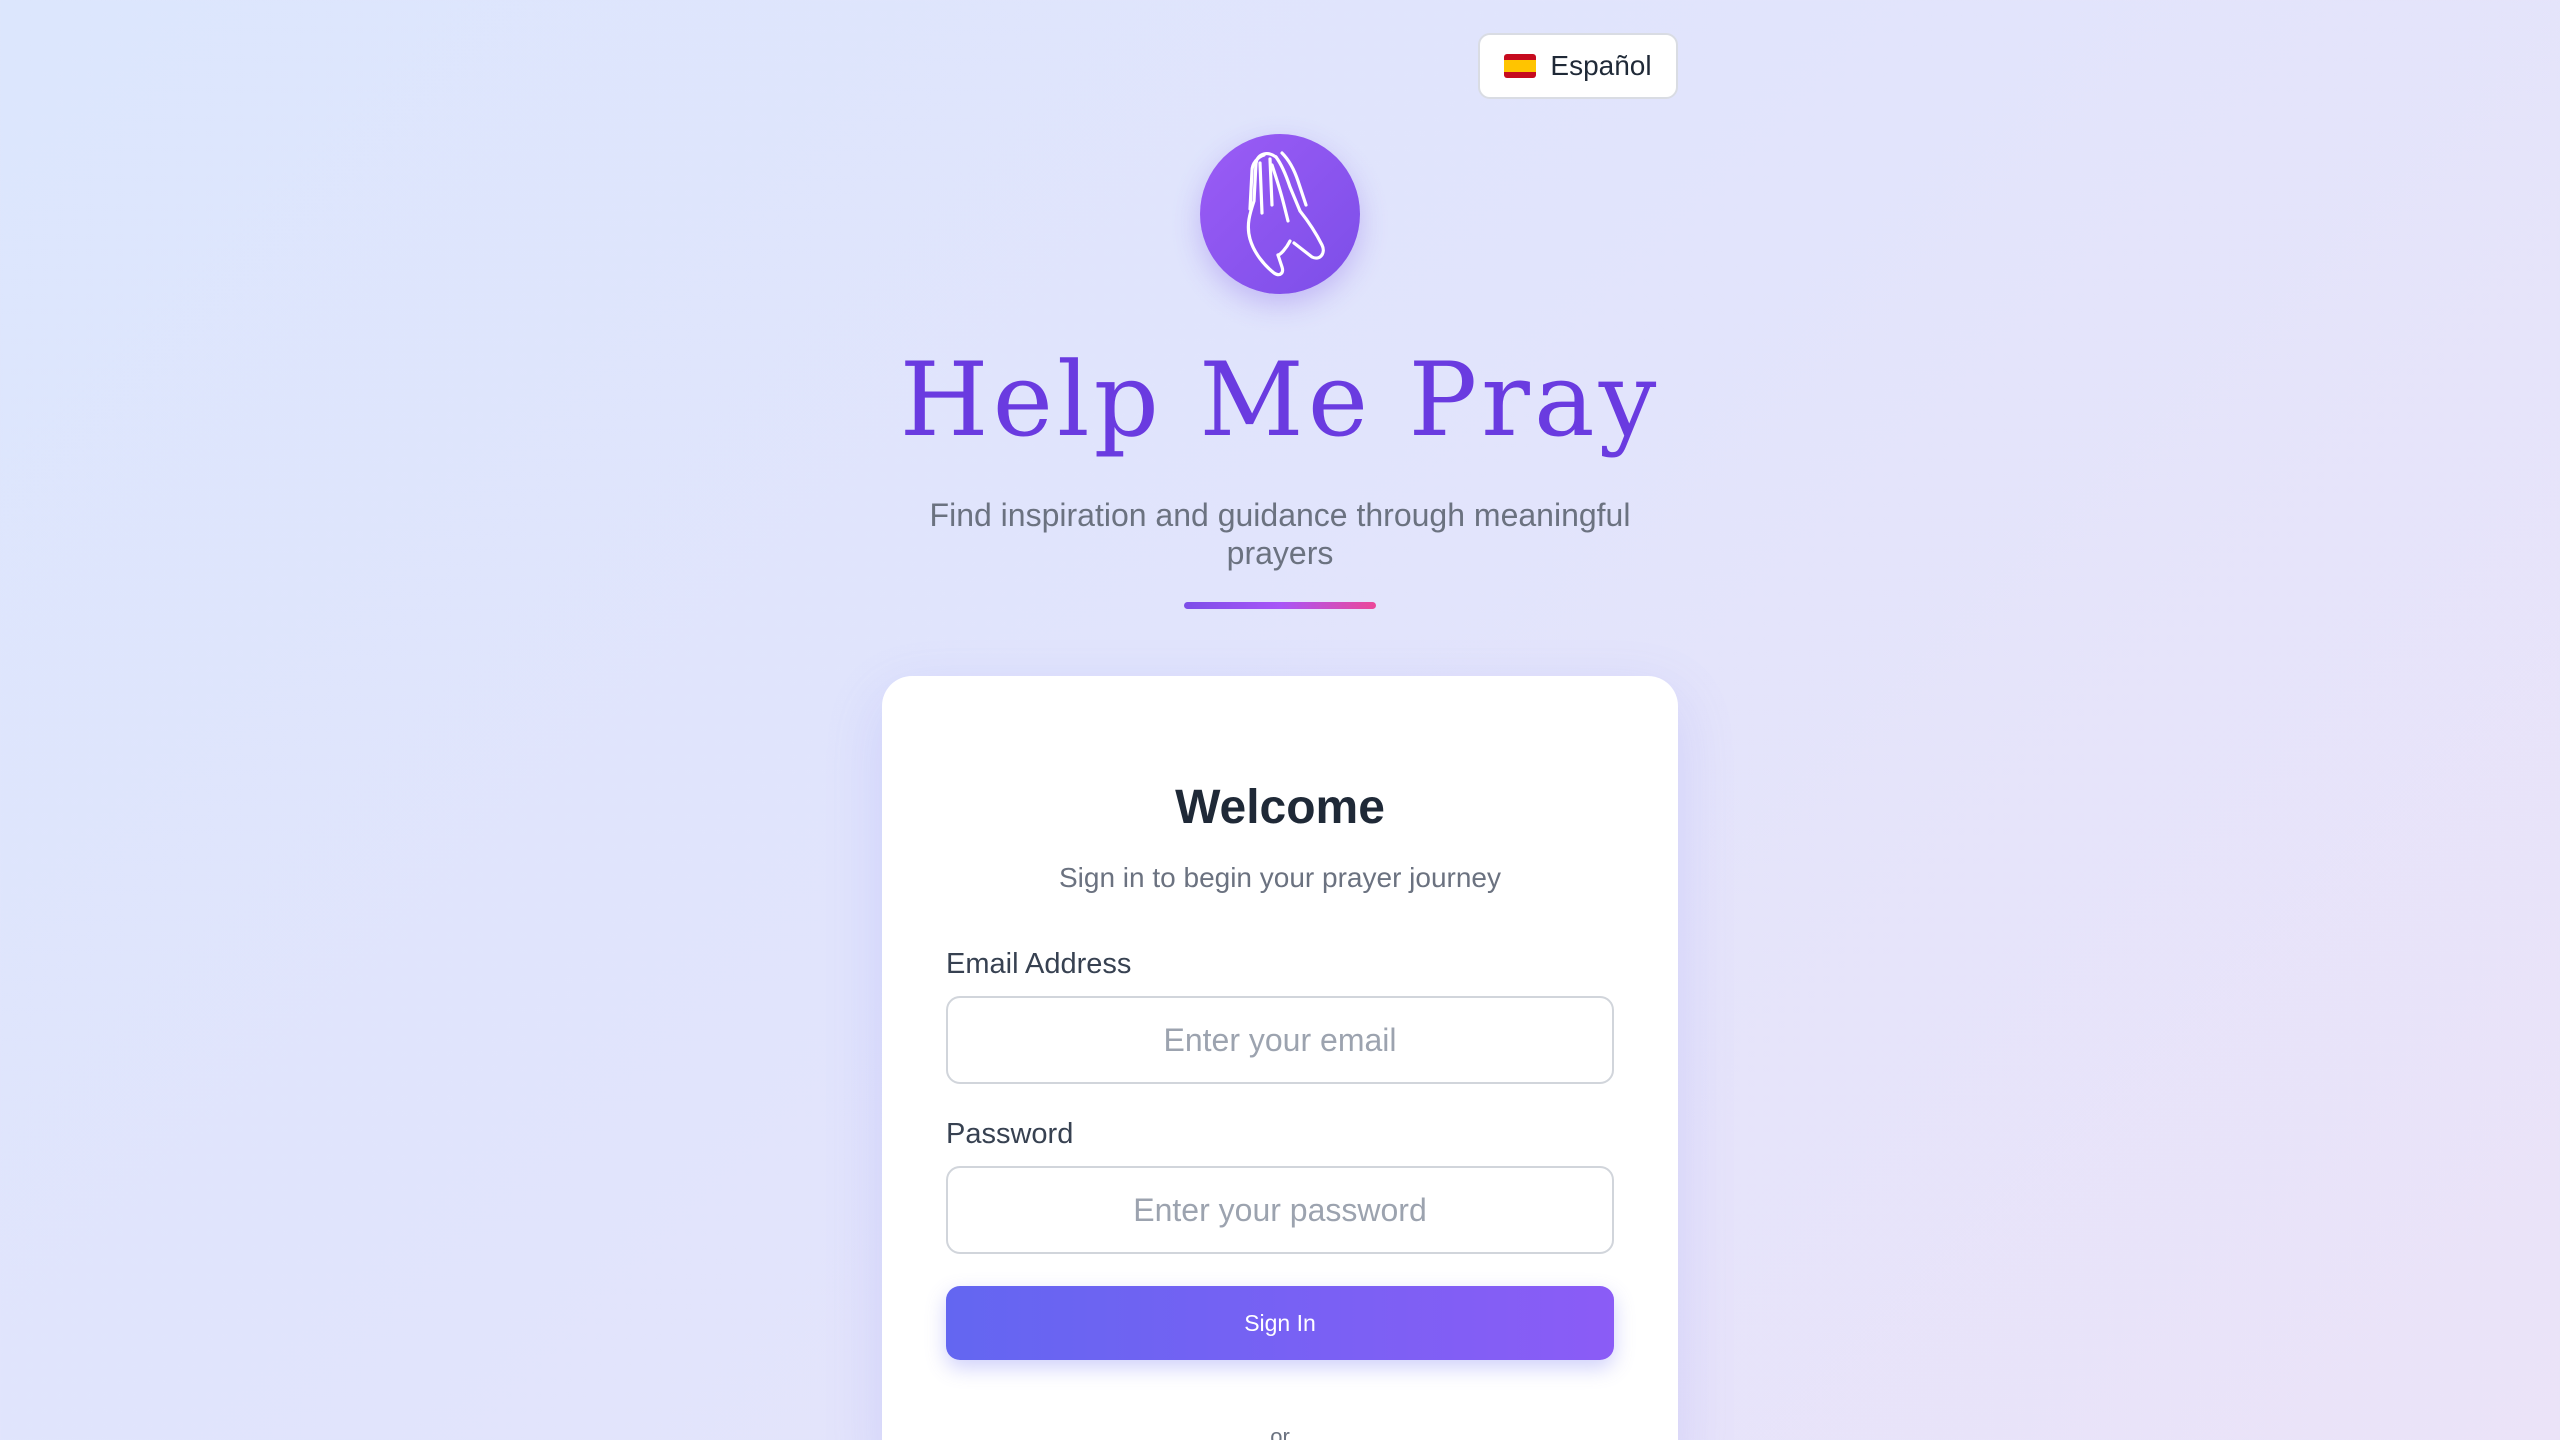  Describe the element at coordinates (1520, 66) in the screenshot. I see `spain-flag-icon` at that location.